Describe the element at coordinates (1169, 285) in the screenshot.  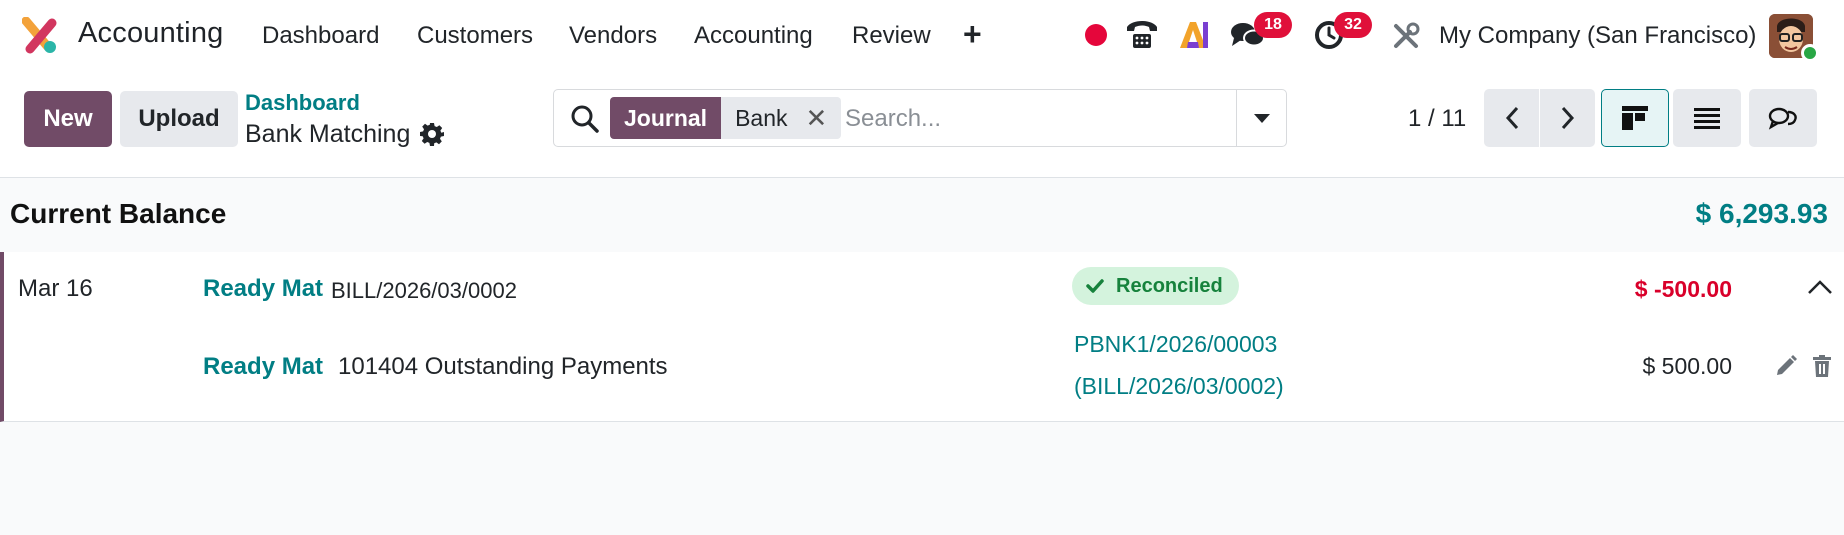
I see `status-label: Reconciled` at that location.